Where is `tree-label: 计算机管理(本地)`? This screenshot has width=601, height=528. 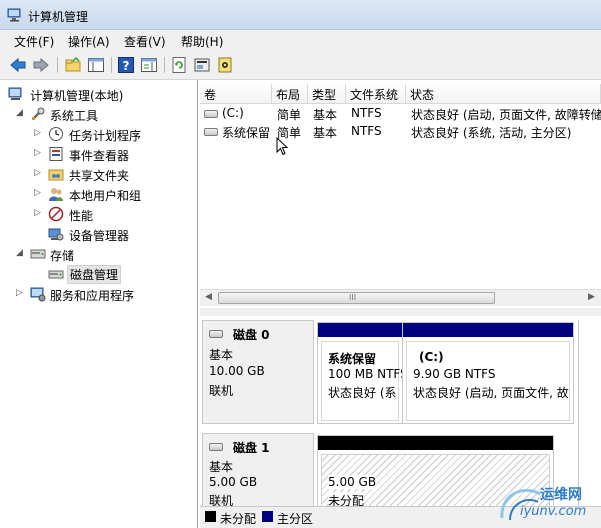 tree-label: 计算机管理(本地) is located at coordinates (77, 96).